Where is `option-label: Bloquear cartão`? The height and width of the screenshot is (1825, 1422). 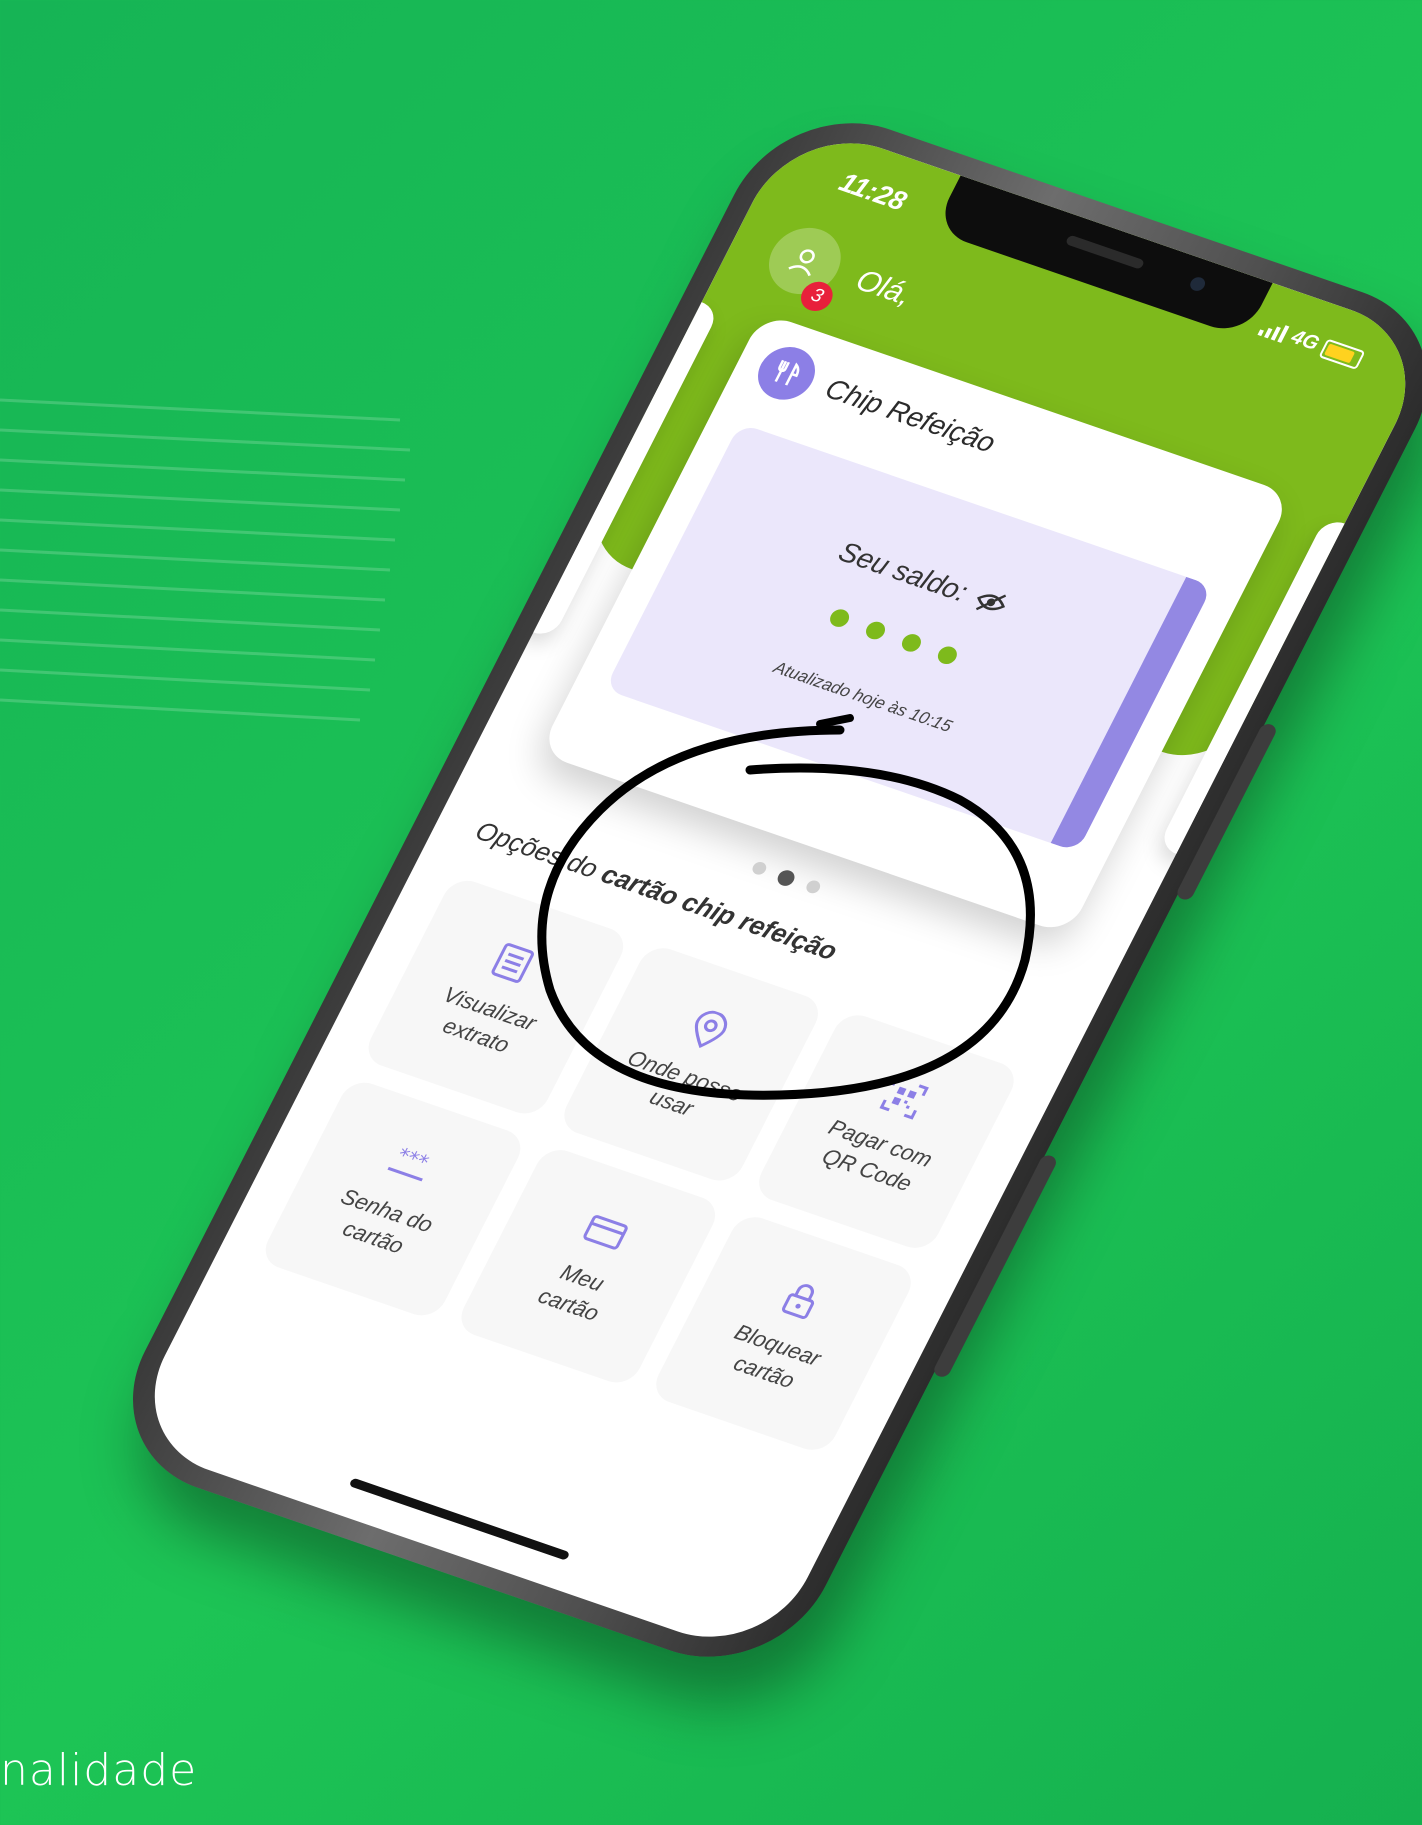 option-label: Bloquear cartão is located at coordinates (777, 1356).